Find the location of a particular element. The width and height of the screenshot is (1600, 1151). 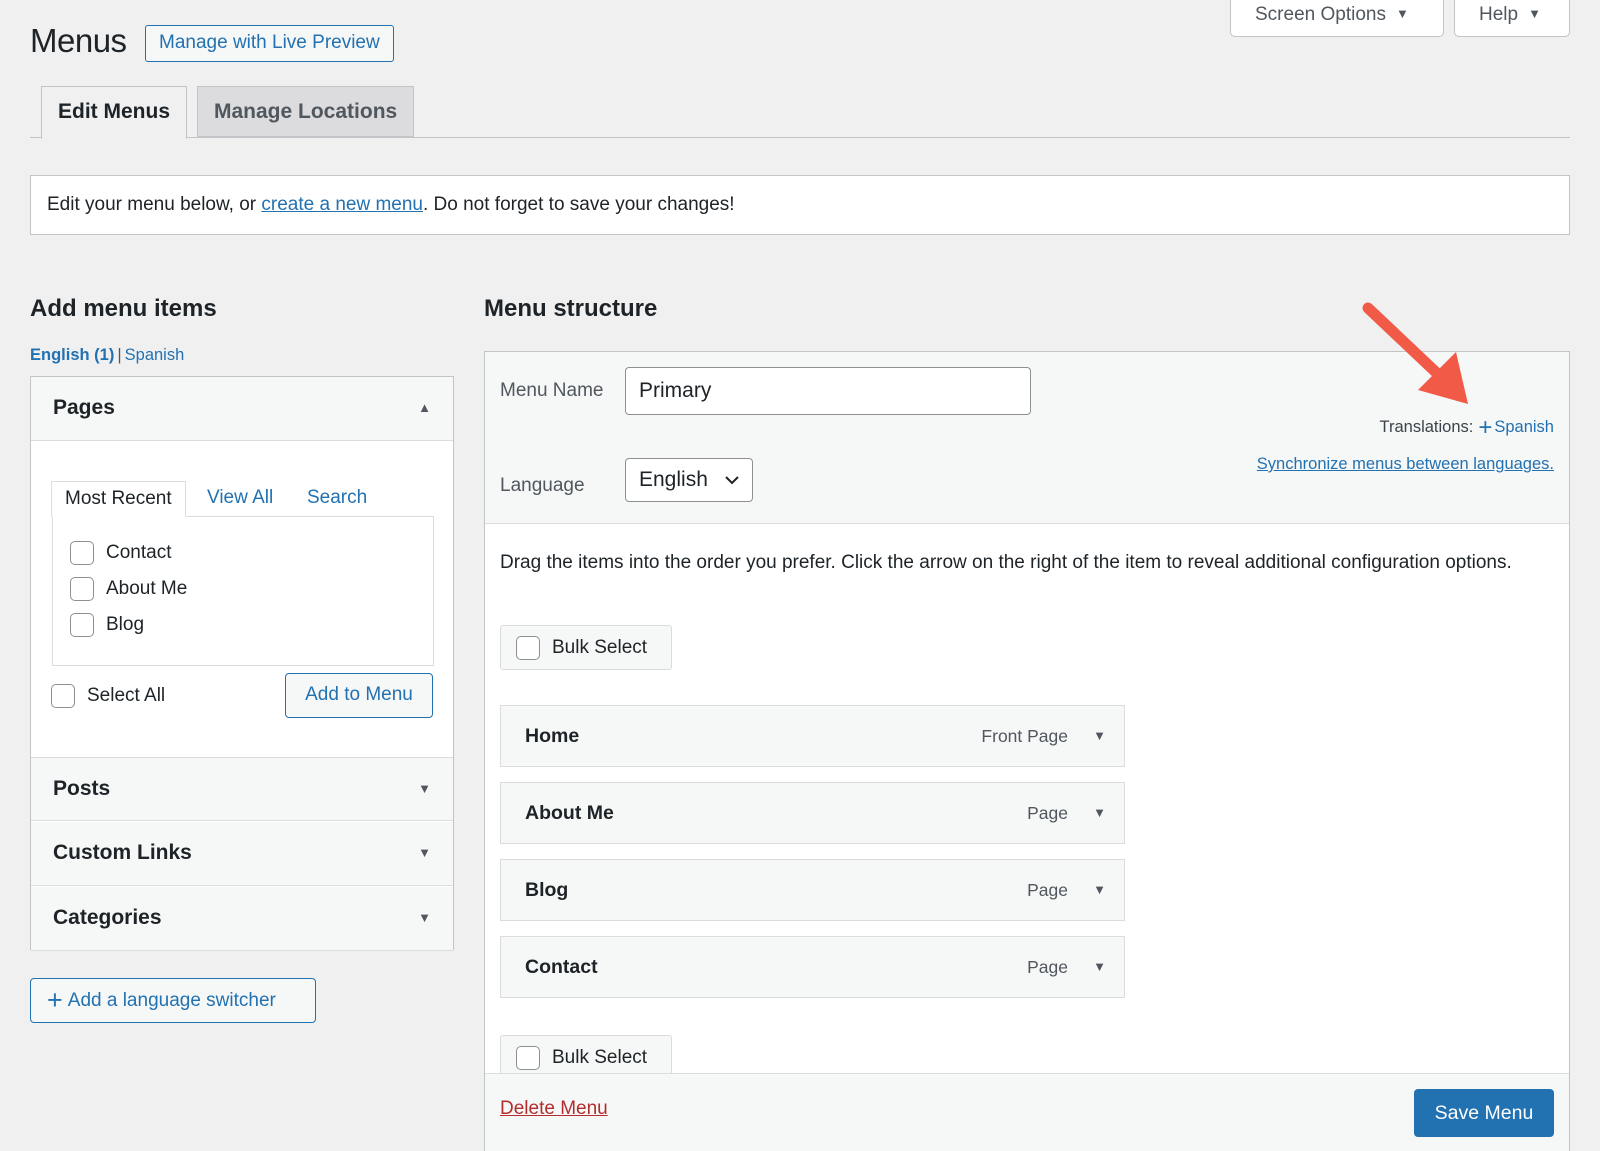

page-item-about-me: About Me is located at coordinates (128, 589).